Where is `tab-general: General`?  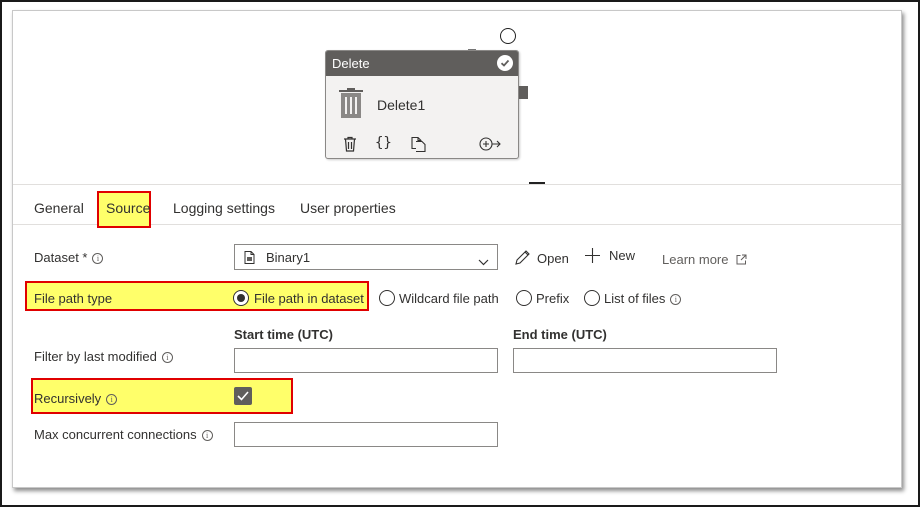 tab-general: General is located at coordinates (59, 208).